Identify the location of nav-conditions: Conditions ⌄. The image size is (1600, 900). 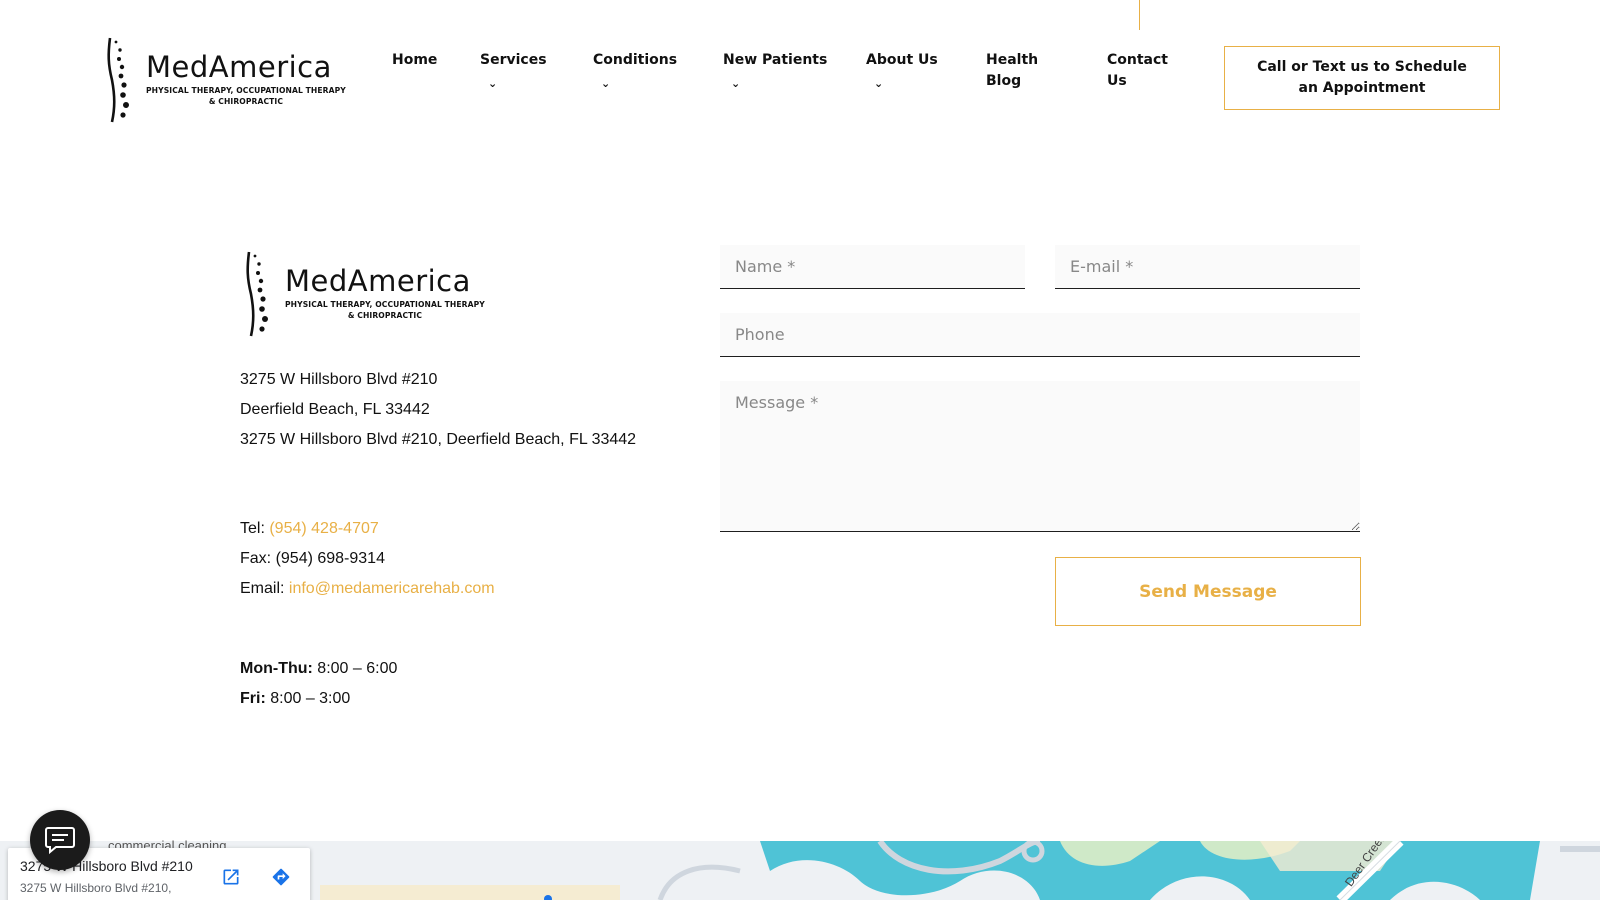
(658, 72).